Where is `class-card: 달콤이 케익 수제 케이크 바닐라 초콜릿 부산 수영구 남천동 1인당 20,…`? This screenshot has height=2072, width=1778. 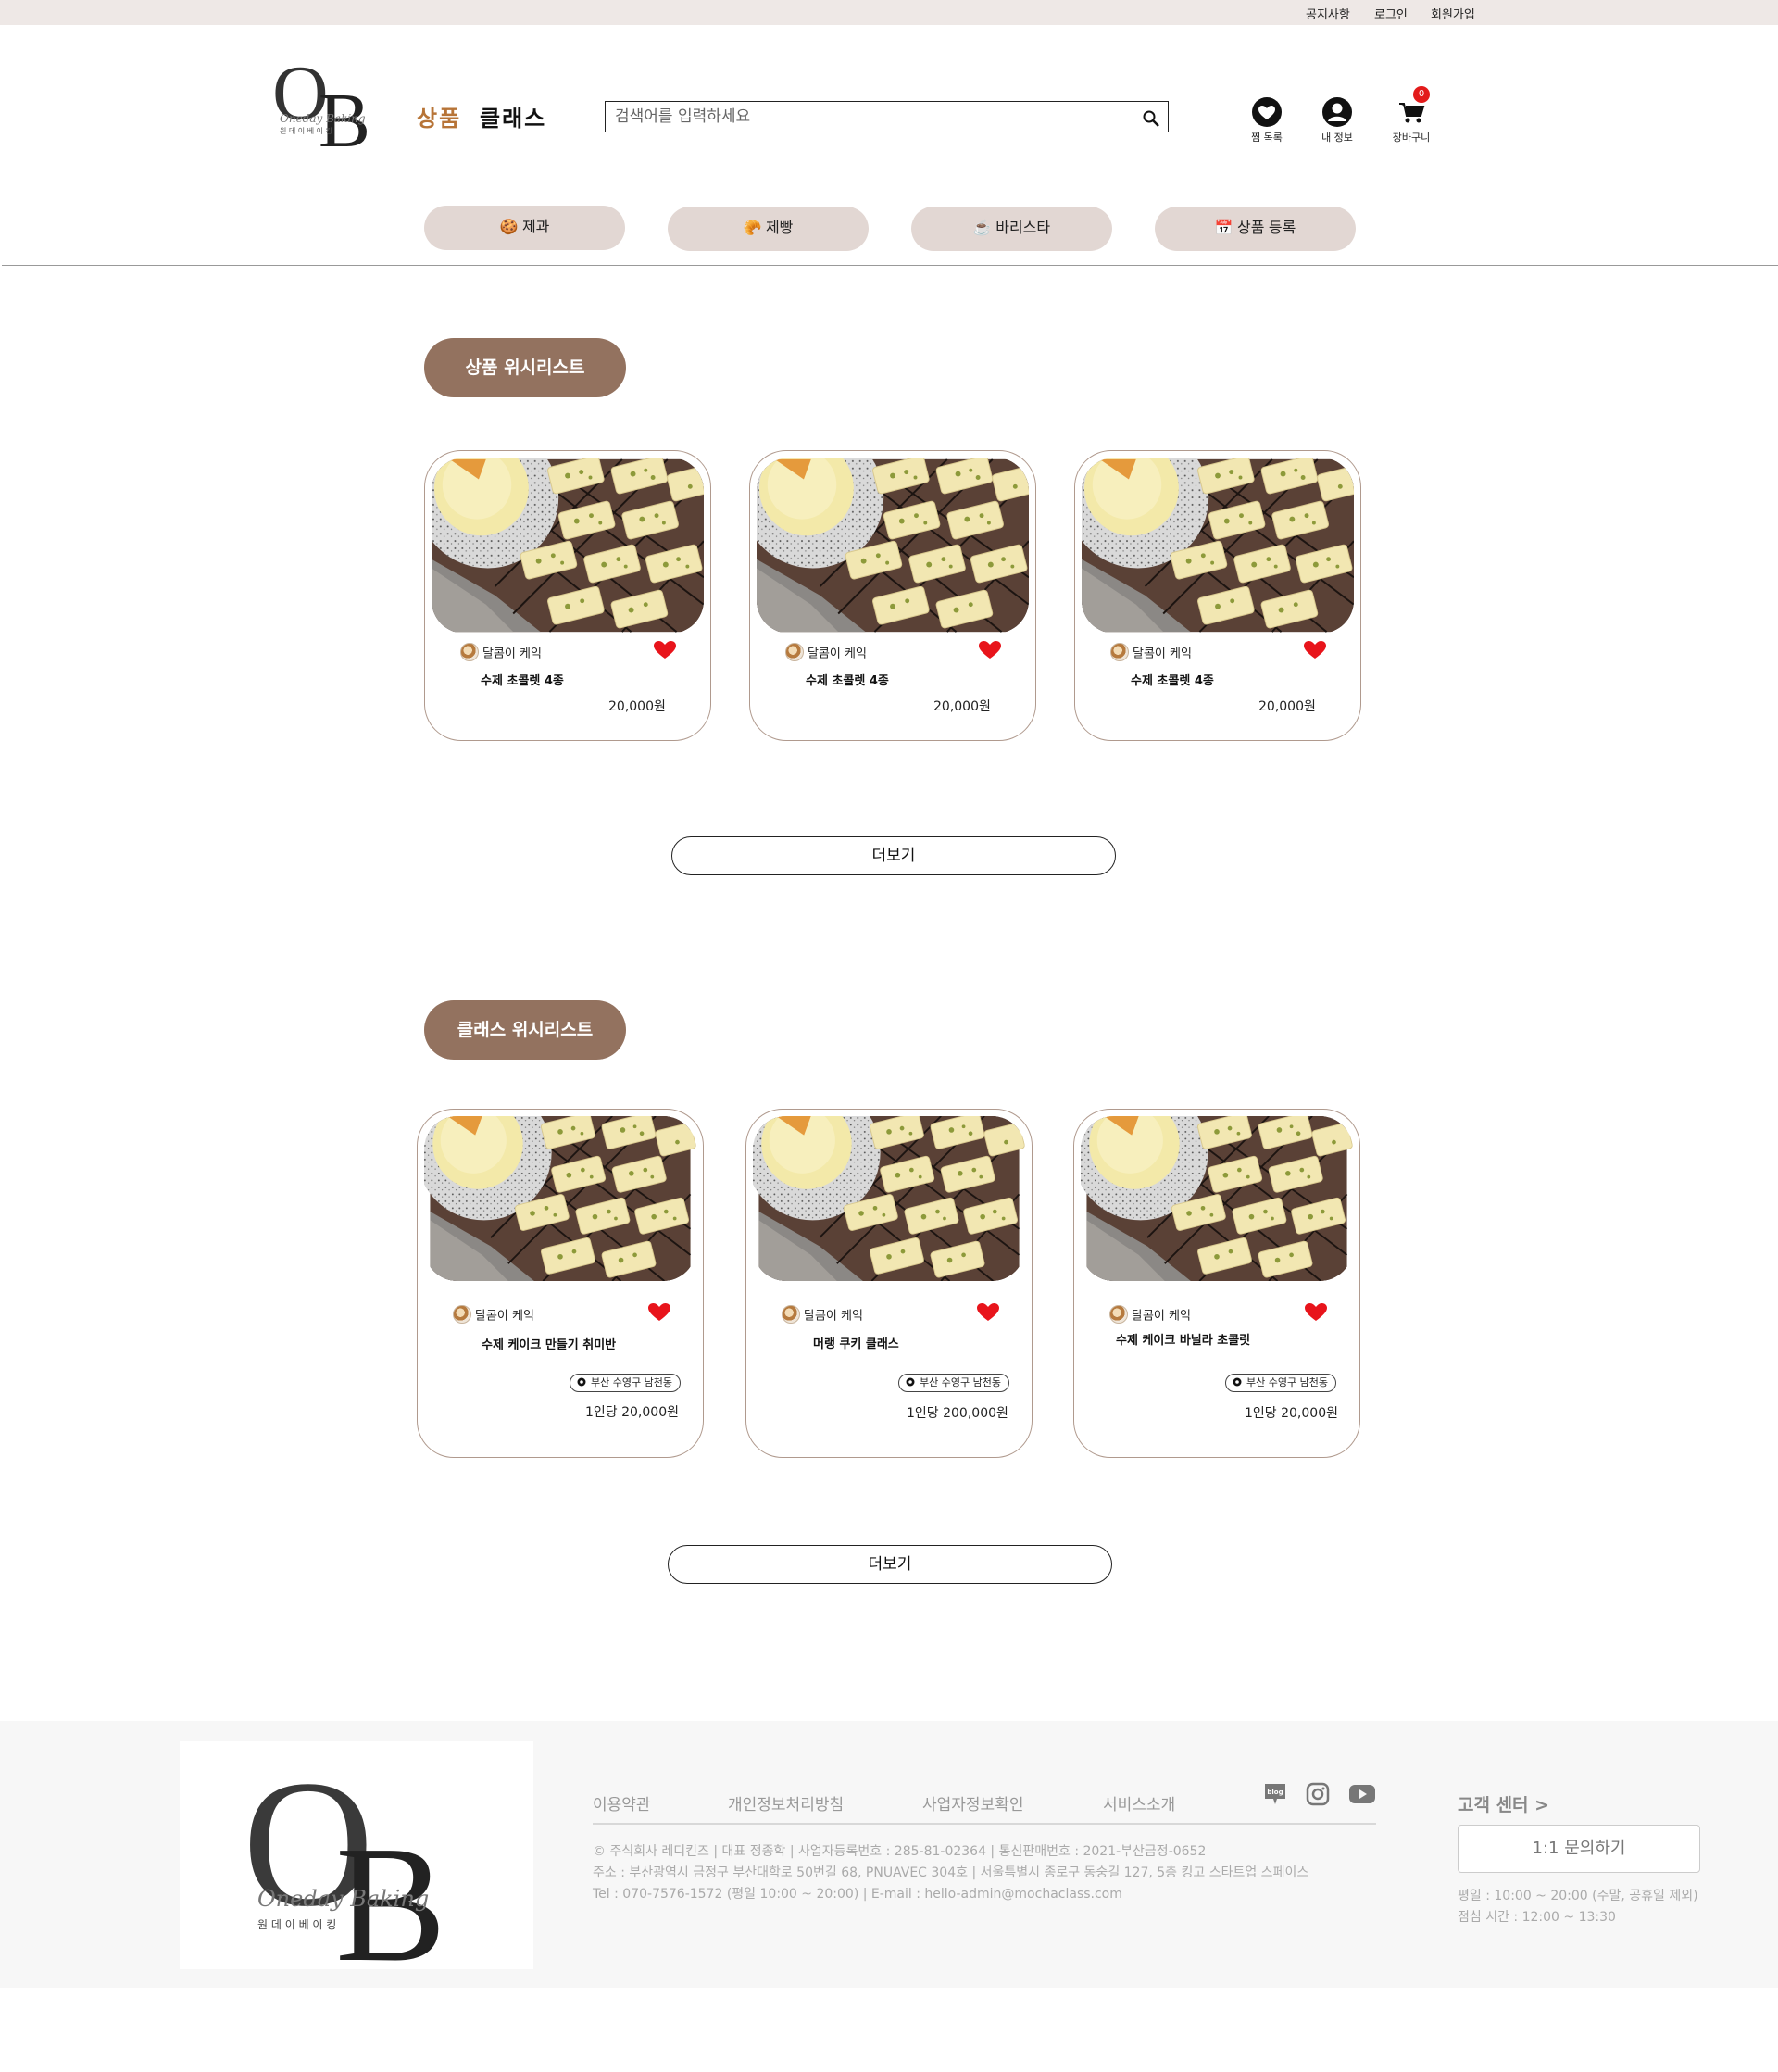 class-card: 달콤이 케익 수제 케이크 바닐라 초콜릿 부산 수영구 남천동 1인당 20,… is located at coordinates (1216, 1283).